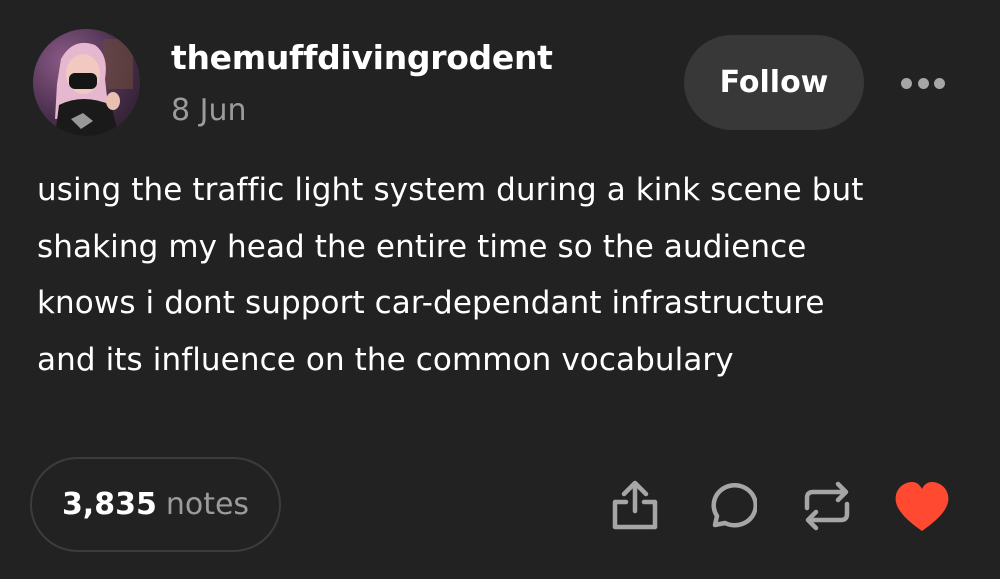  What do you see at coordinates (635, 506) in the screenshot?
I see `share-icon` at bounding box center [635, 506].